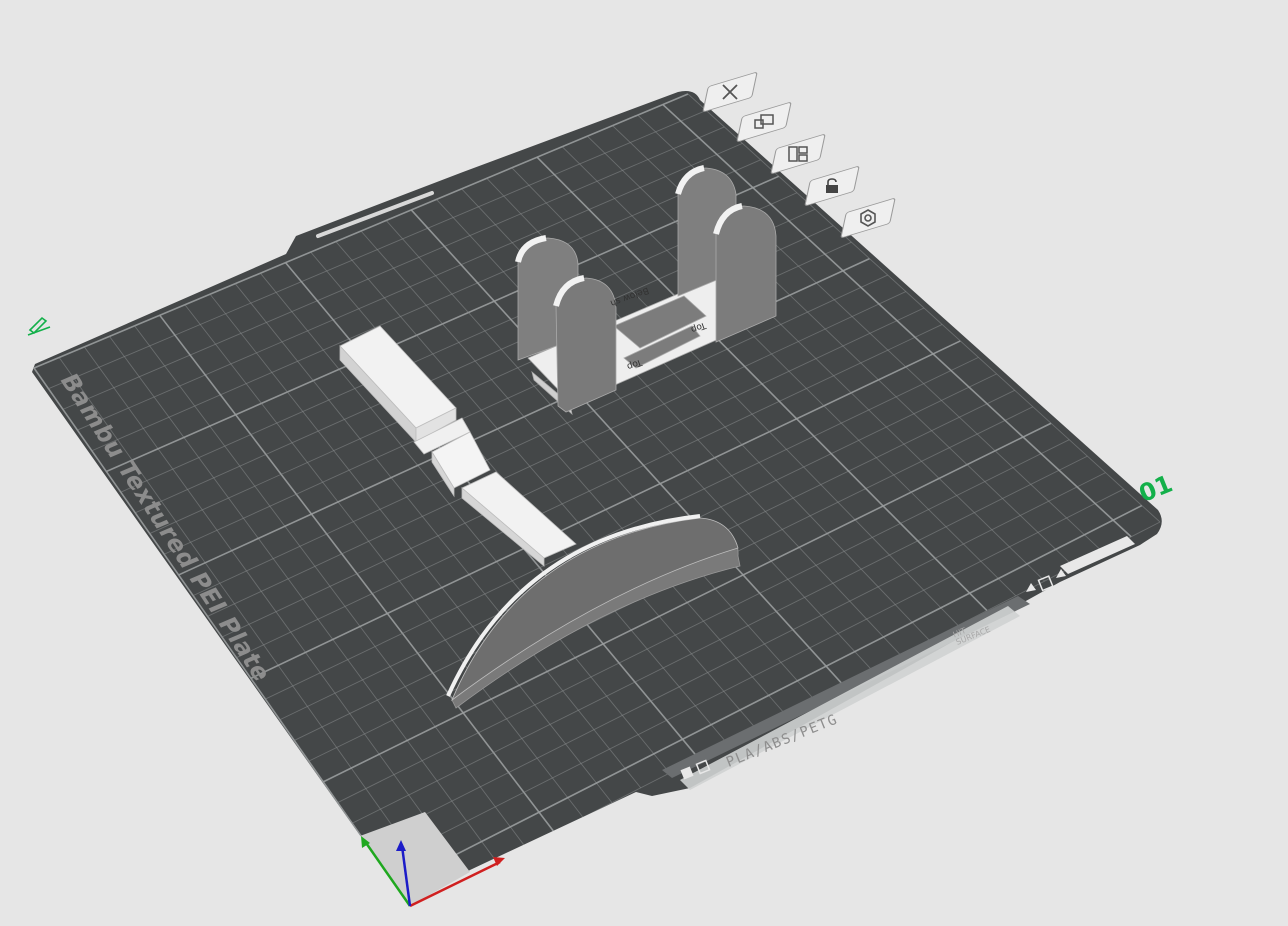  What do you see at coordinates (764, 121) in the screenshot?
I see `arrange-icon` at bounding box center [764, 121].